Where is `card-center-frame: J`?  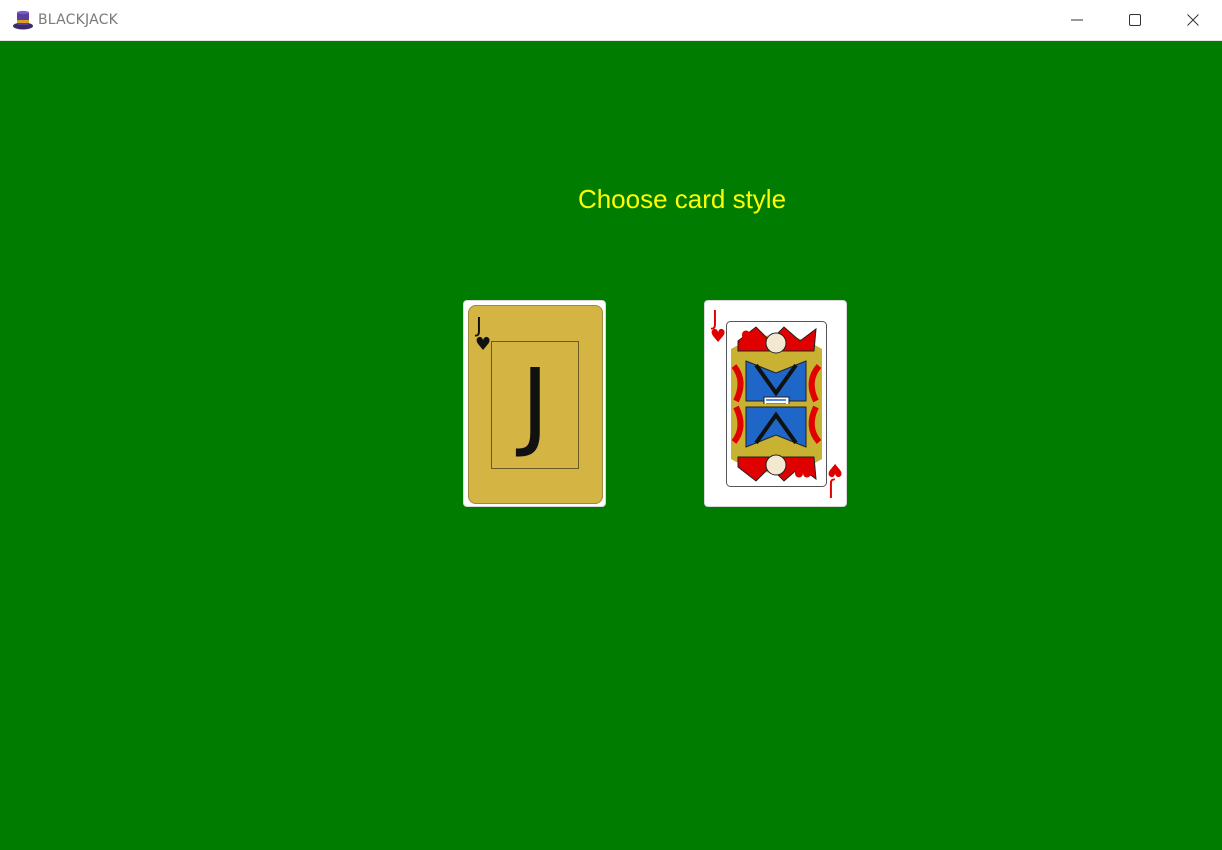 card-center-frame: J is located at coordinates (535, 405).